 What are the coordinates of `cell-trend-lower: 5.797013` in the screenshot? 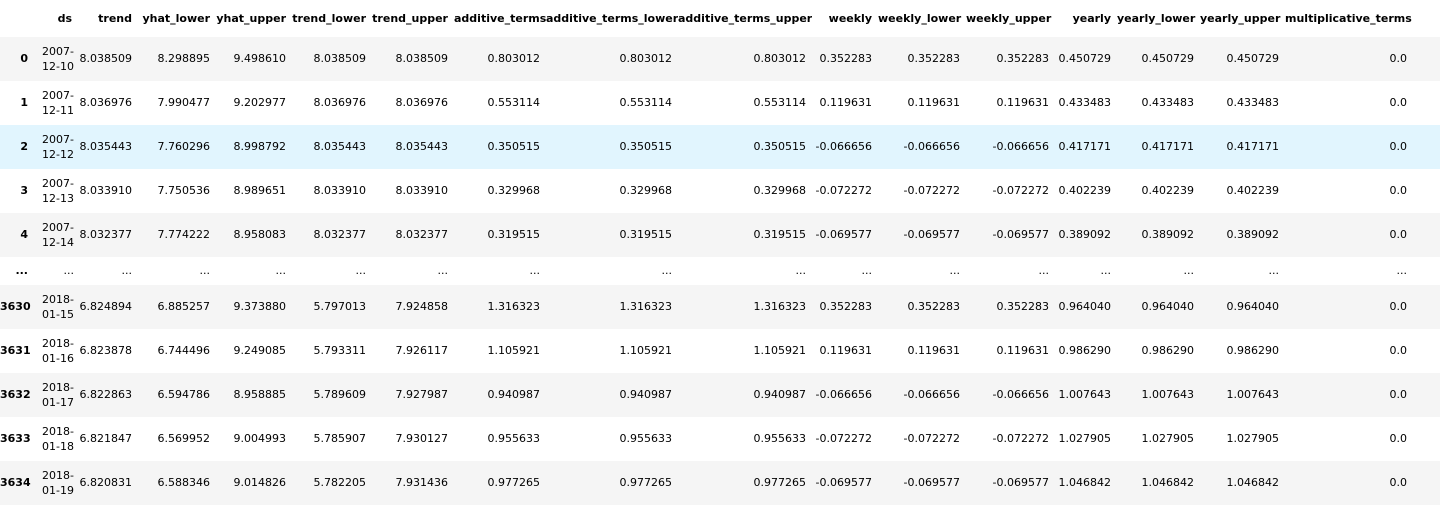 It's located at (340, 306).